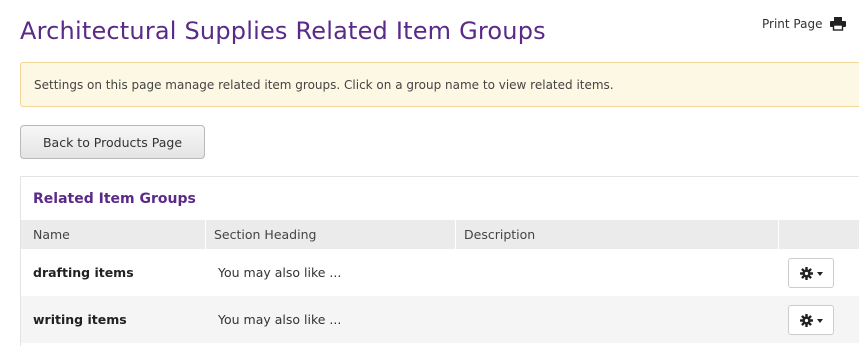 The height and width of the screenshot is (355, 859). What do you see at coordinates (265, 234) in the screenshot?
I see `column-header-section-heading: Section Heading` at bounding box center [265, 234].